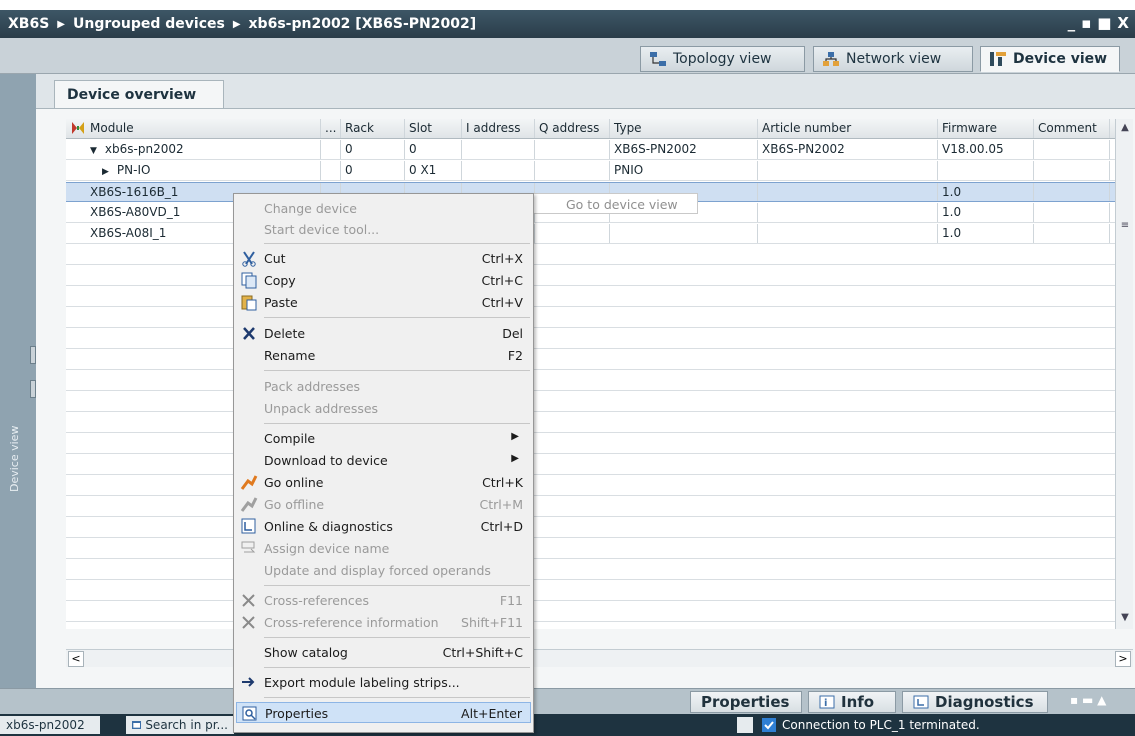 The height and width of the screenshot is (736, 1135). Describe the element at coordinates (1123, 23) in the screenshot. I see `close-button: X` at that location.